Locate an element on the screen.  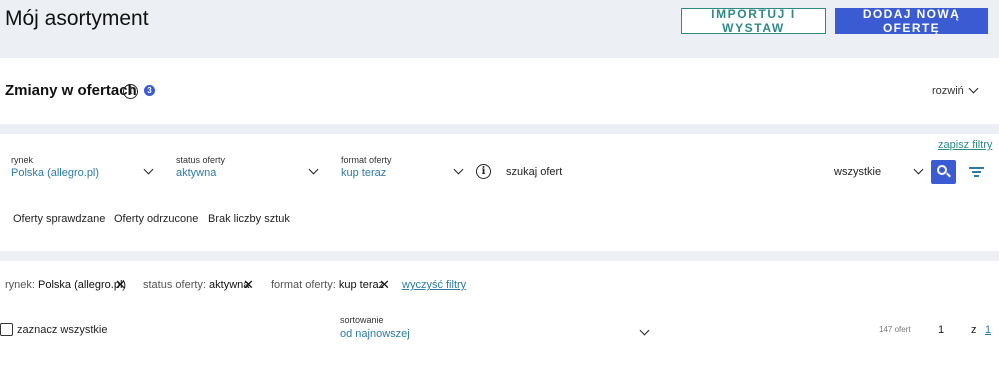
sort-value: od najnowszej is located at coordinates (375, 334).